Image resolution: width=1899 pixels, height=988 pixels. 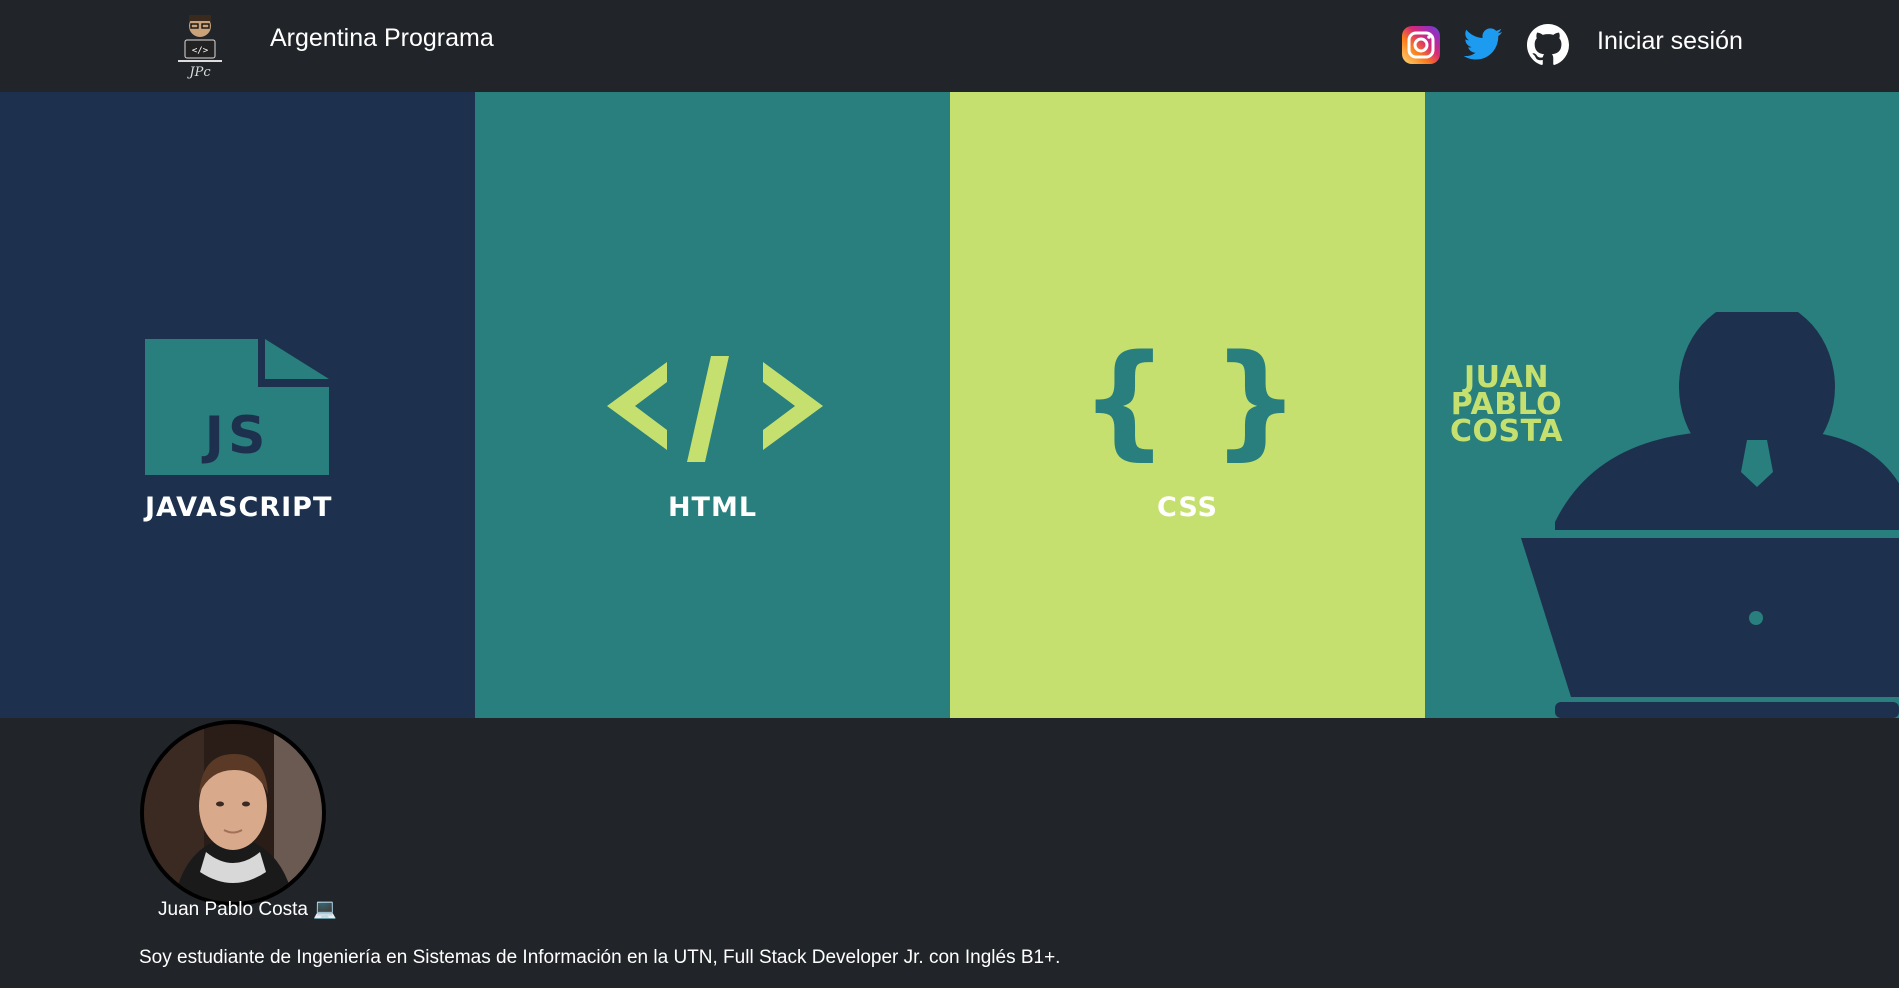 What do you see at coordinates (712, 507) in the screenshot?
I see `html-label: HTML` at bounding box center [712, 507].